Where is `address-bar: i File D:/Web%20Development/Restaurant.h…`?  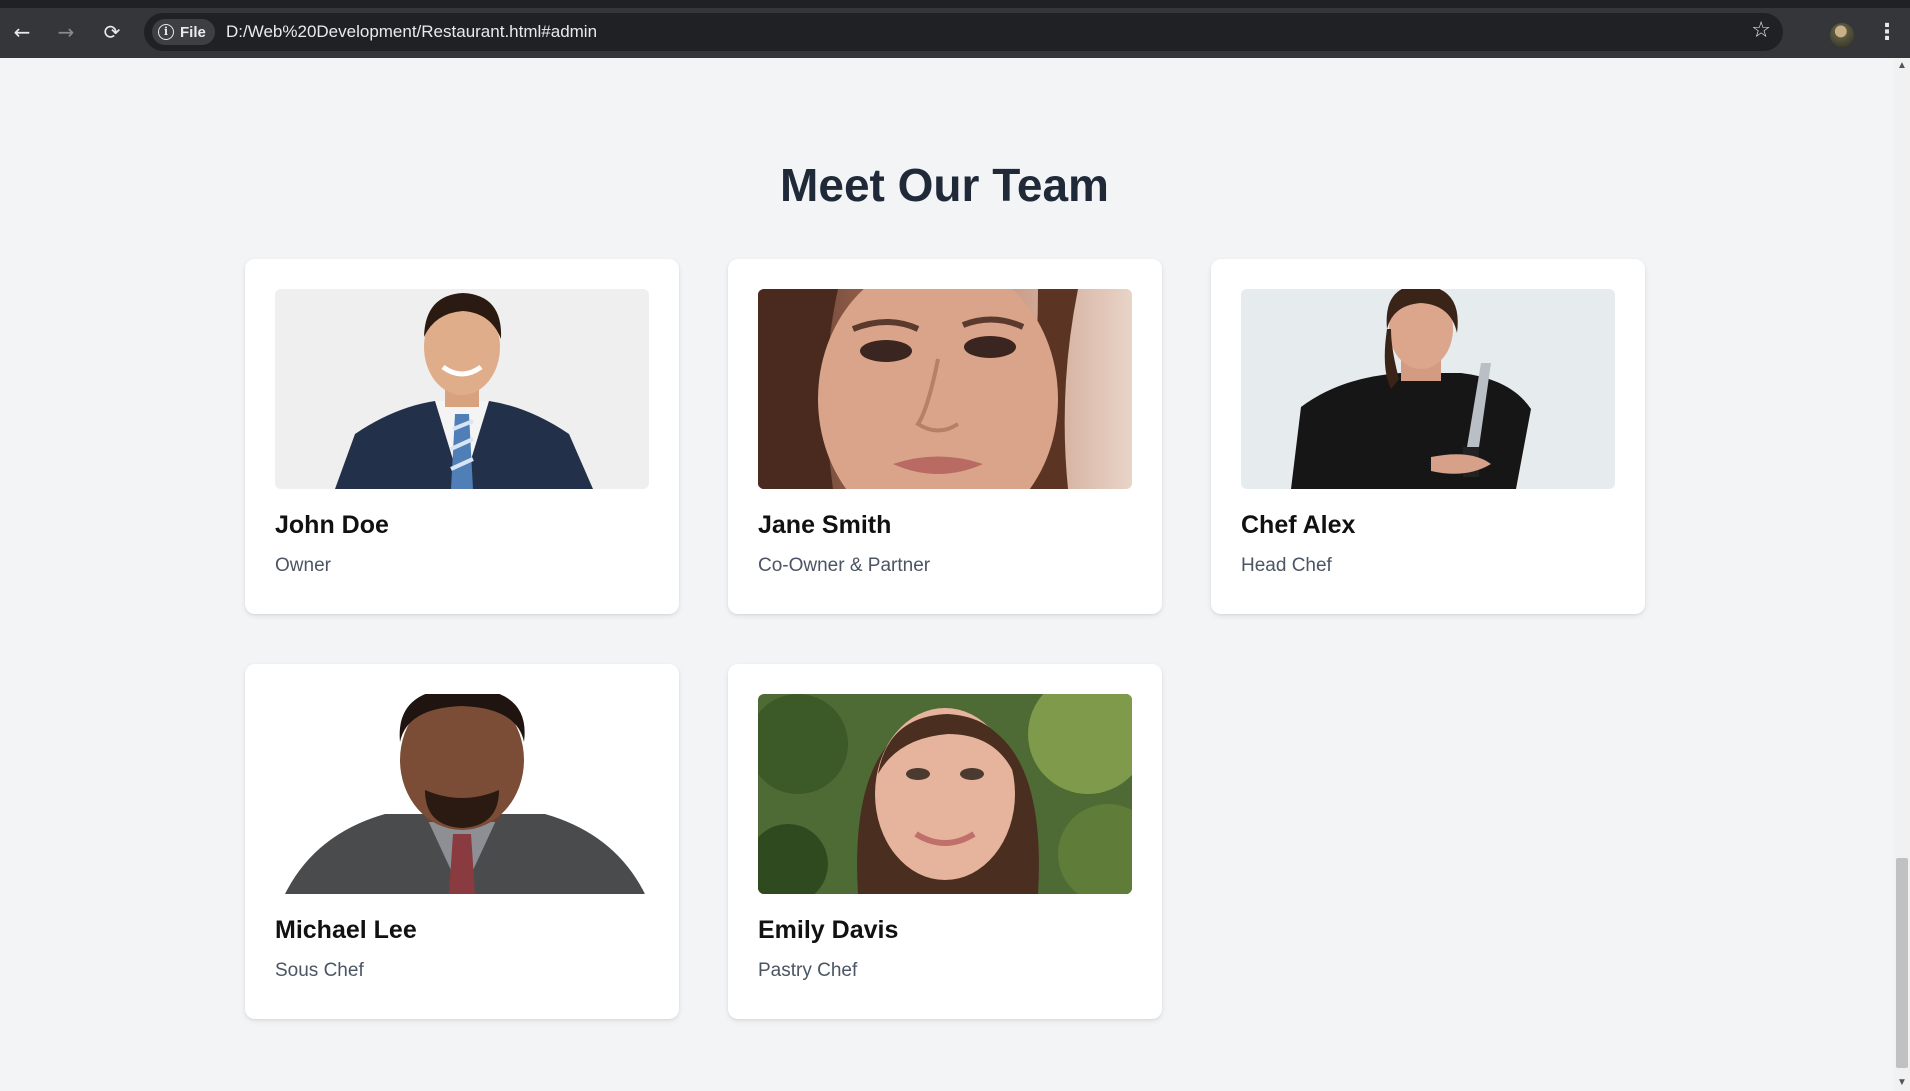
address-bar: i File D:/Web%20Development/Restaurant.h… is located at coordinates (963, 32).